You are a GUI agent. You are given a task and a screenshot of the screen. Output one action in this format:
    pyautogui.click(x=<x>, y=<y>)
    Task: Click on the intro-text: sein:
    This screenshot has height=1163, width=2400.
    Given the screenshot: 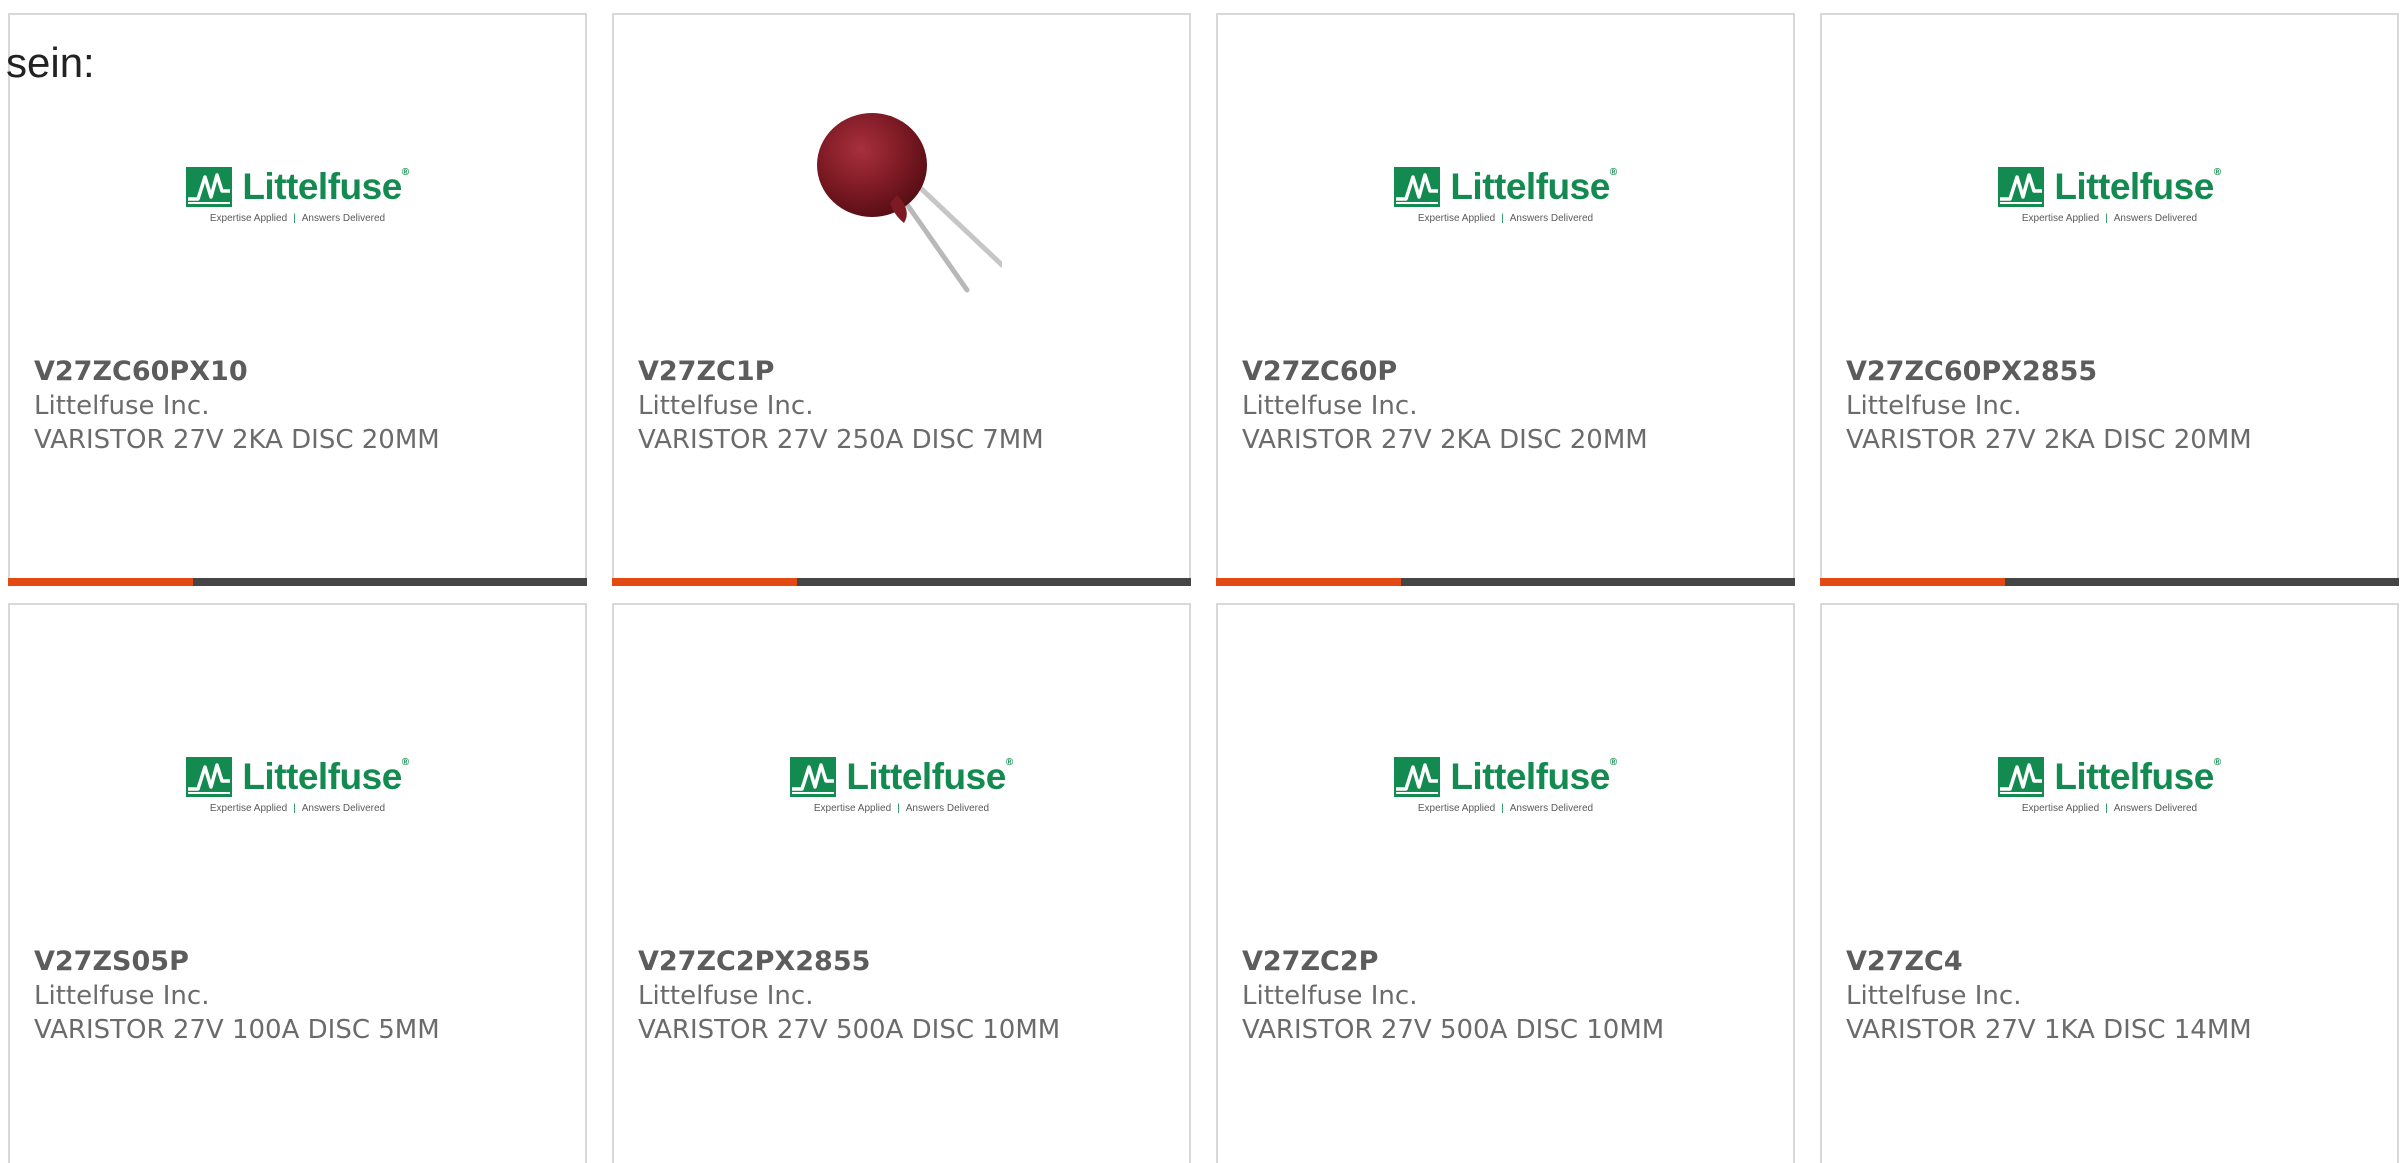 What is the action you would take?
    pyautogui.click(x=50, y=62)
    